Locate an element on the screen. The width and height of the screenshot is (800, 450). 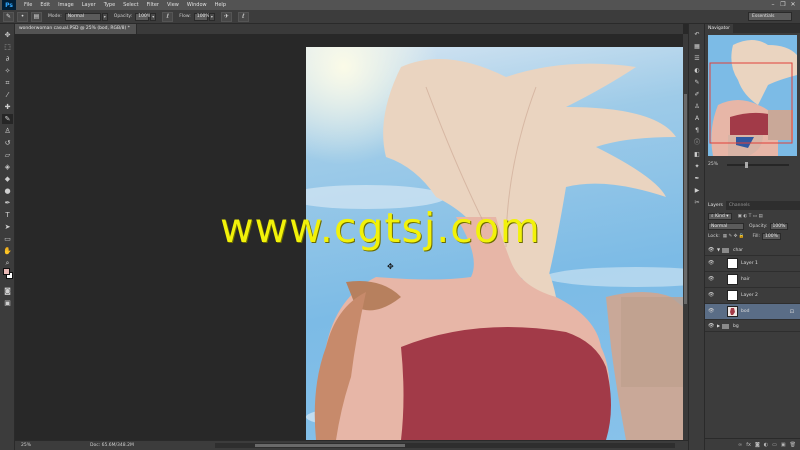
brush-preset-icon: ✎ is located at coordinates (8, 16).